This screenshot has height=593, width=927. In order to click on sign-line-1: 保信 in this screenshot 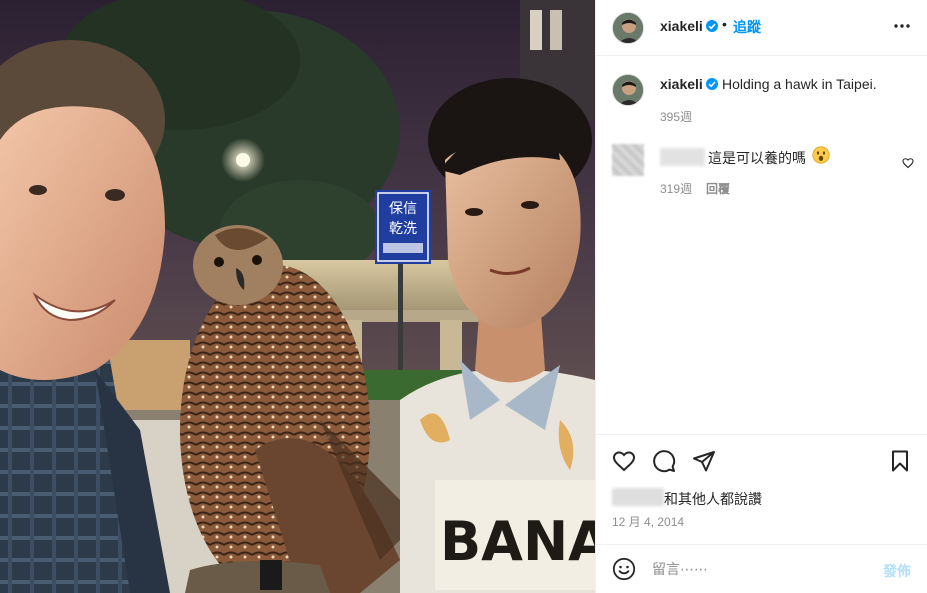, I will do `click(403, 209)`.